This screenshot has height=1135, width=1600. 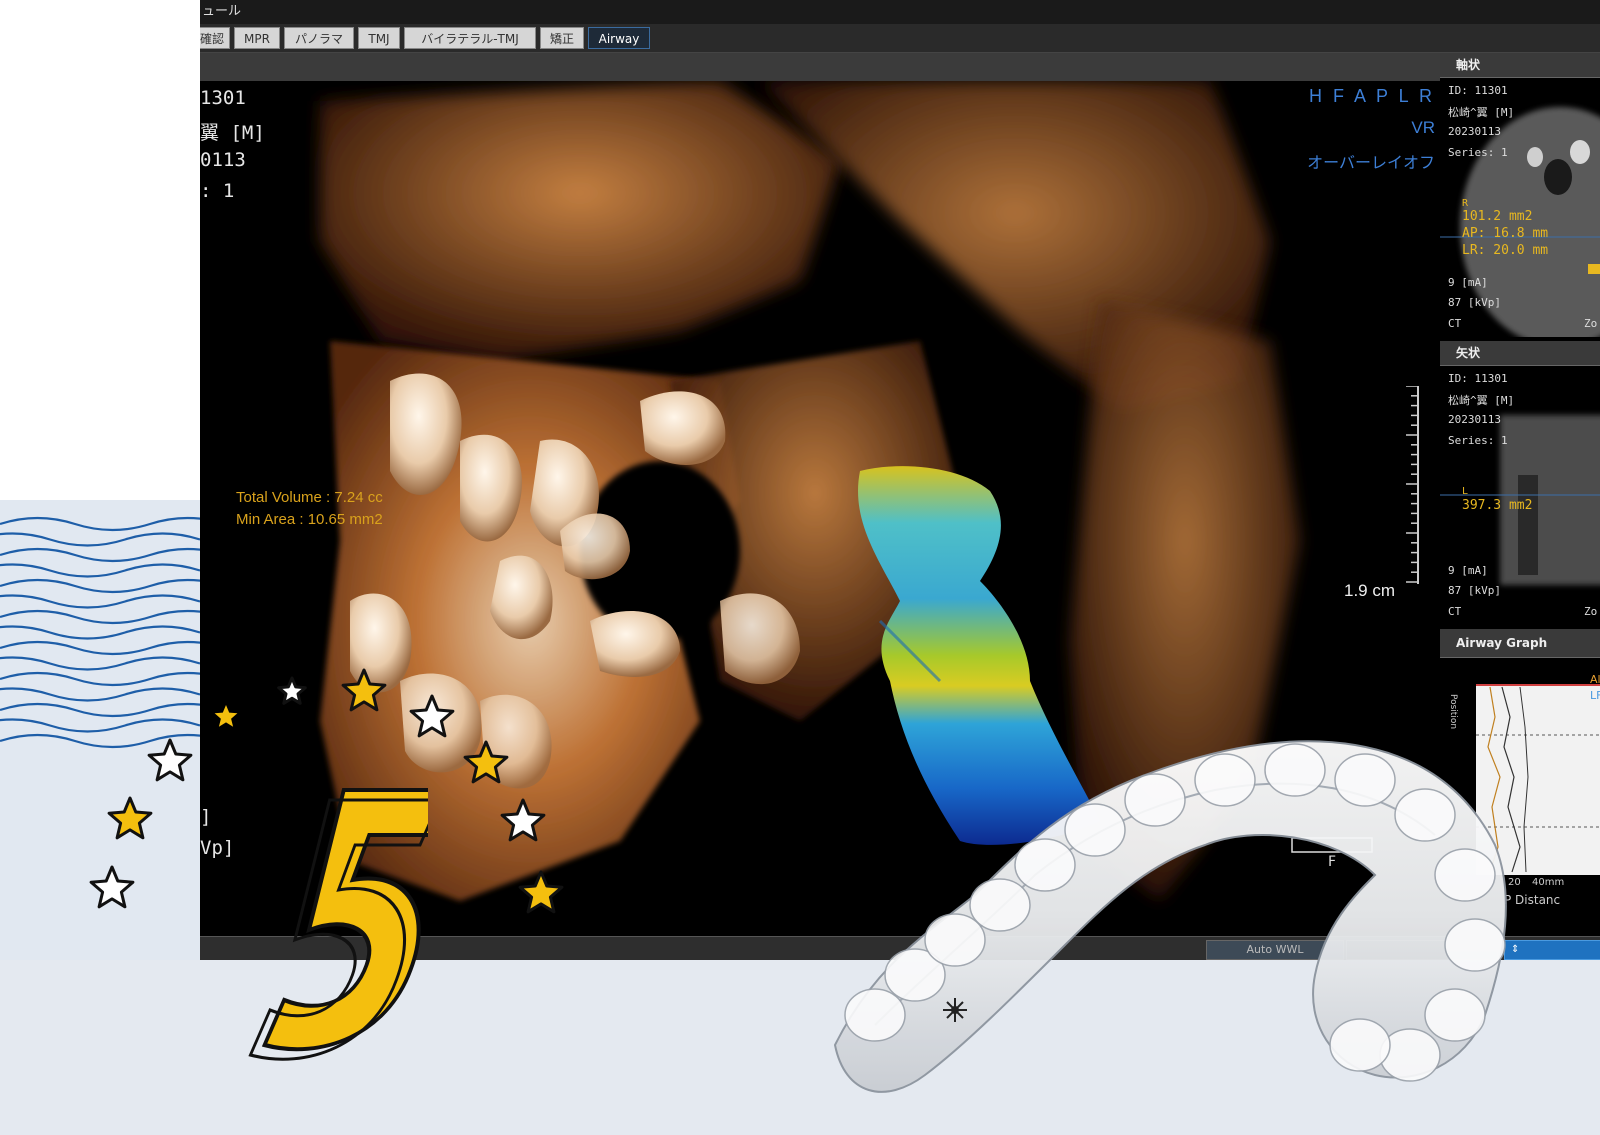 I want to click on exposure-ma: ], so click(x=206, y=817).